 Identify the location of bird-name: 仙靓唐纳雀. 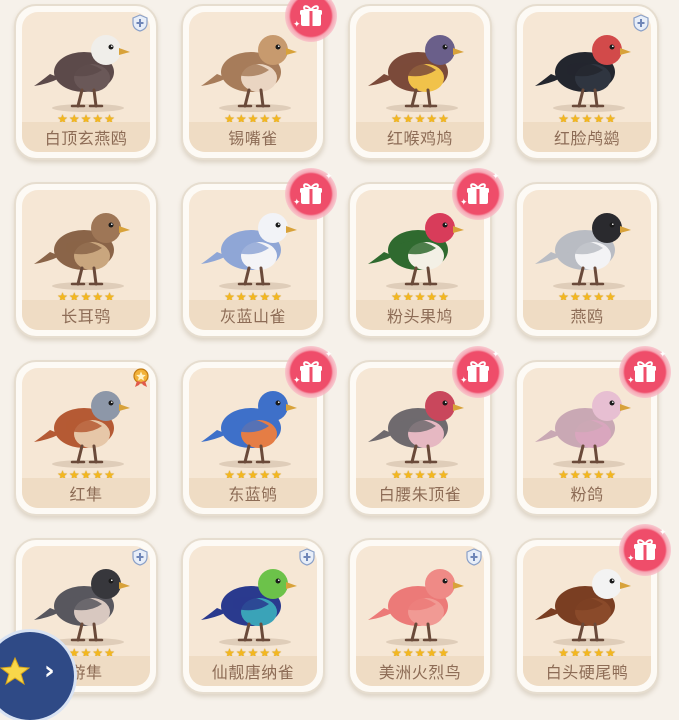
(253, 672).